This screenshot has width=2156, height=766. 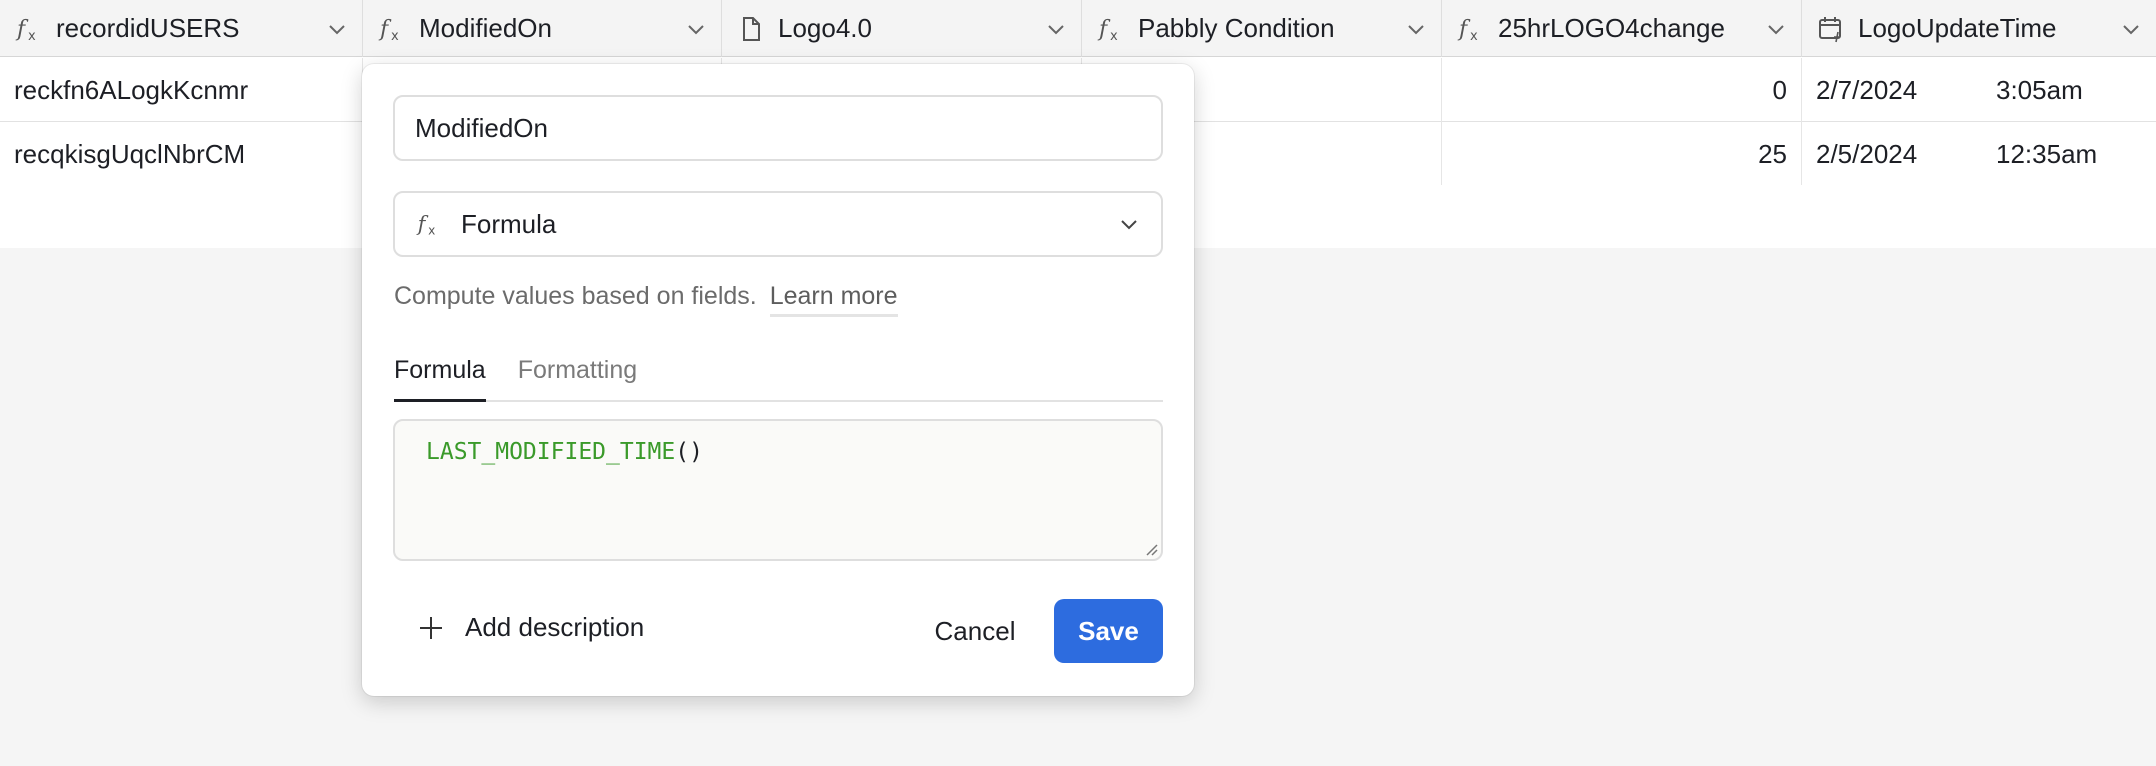 What do you see at coordinates (1867, 153) in the screenshot?
I see `cell-date: 2/5/2024` at bounding box center [1867, 153].